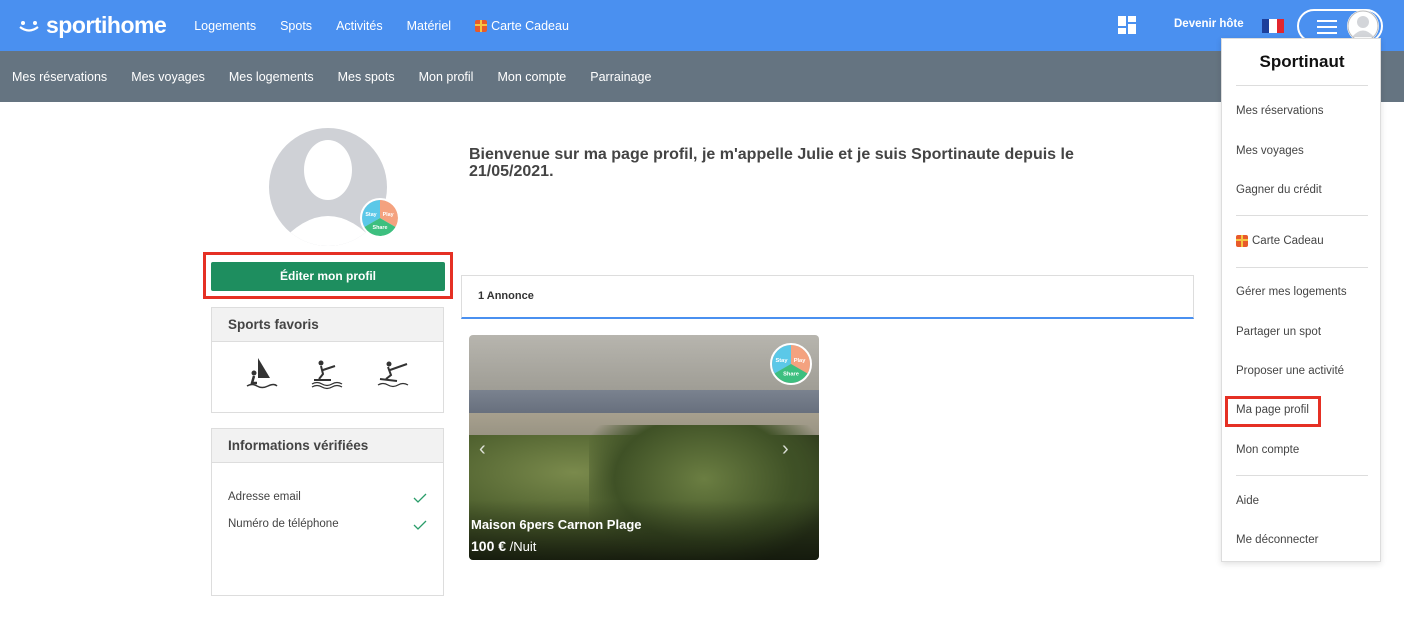 The width and height of the screenshot is (1404, 617). I want to click on brand-name: sportihome, so click(106, 25).